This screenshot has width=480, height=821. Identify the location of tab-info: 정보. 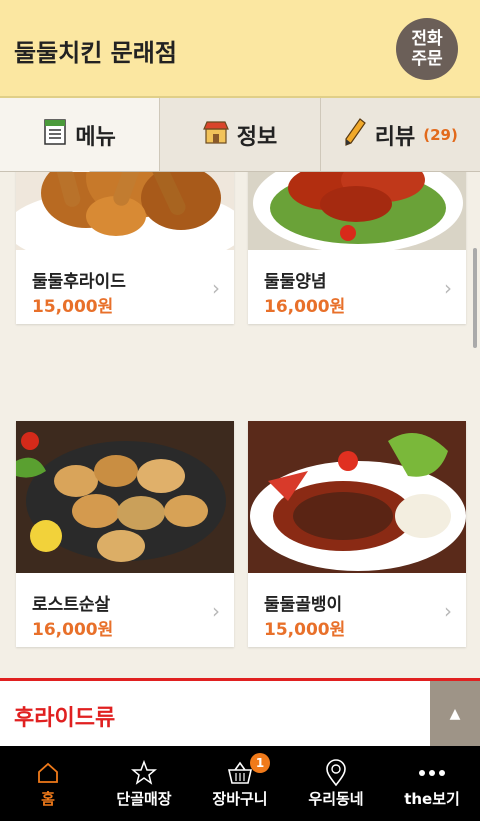
(240, 134).